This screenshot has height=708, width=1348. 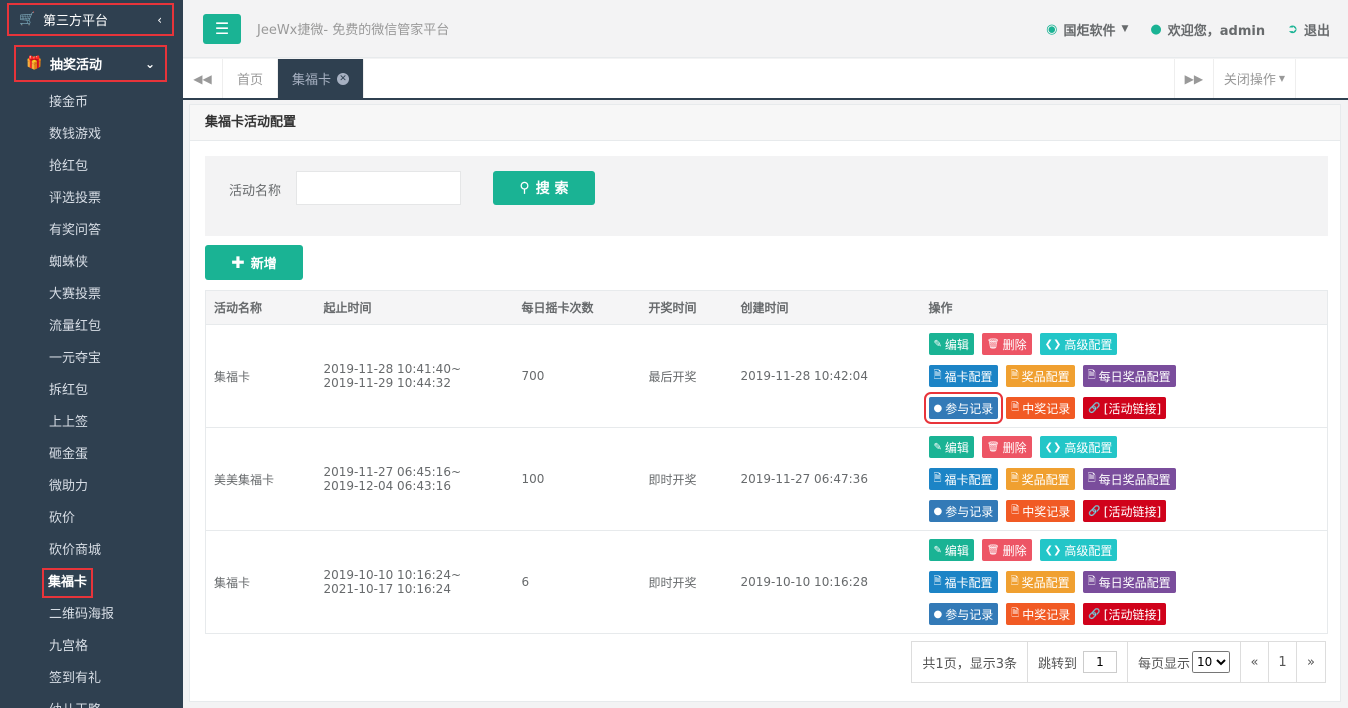 What do you see at coordinates (937, 447) in the screenshot?
I see `edit-icon: ✎` at bounding box center [937, 447].